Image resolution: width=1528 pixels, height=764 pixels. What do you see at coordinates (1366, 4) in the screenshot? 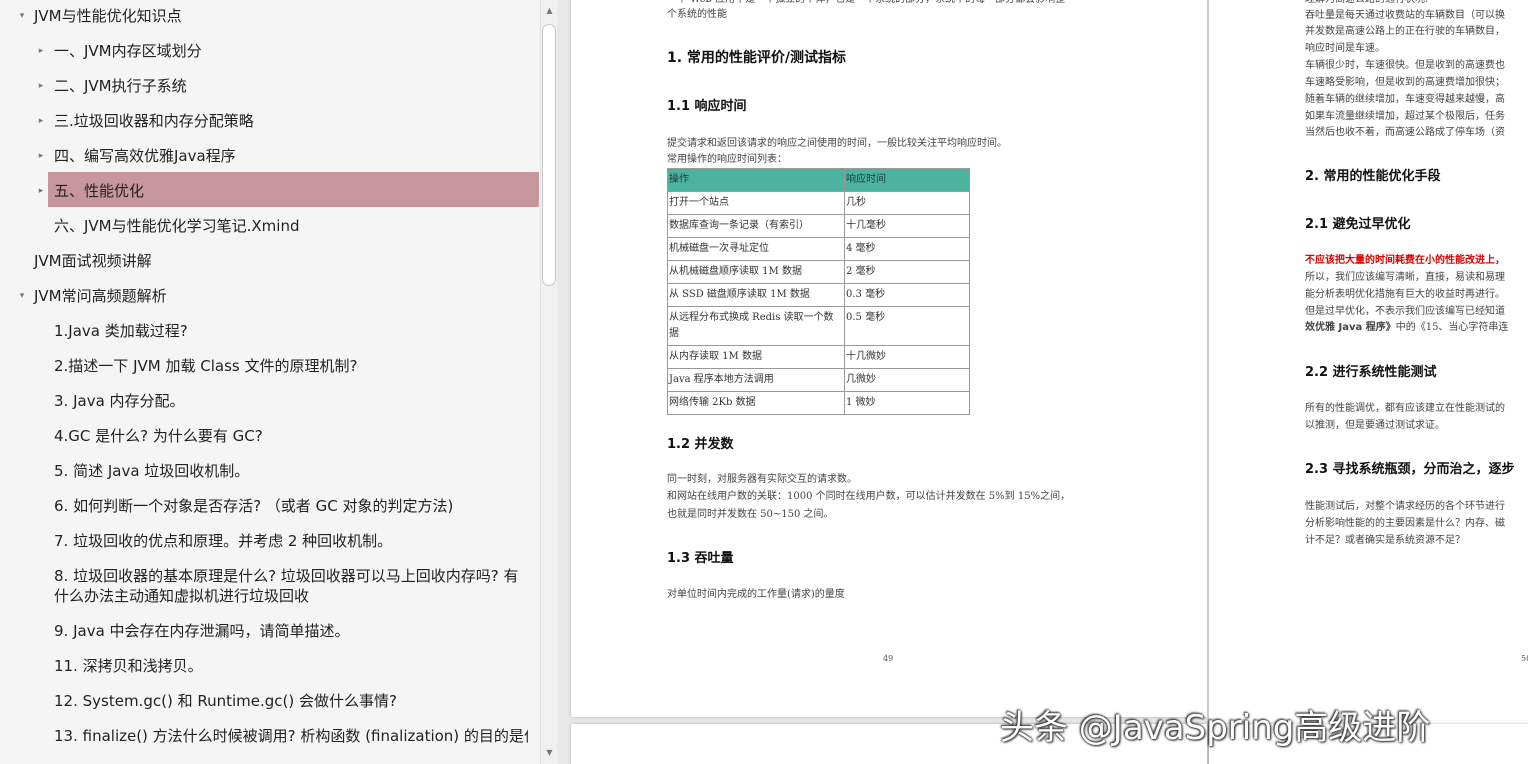
I see `paragraph-line: 理解为高速公路的通行状况:` at bounding box center [1366, 4].